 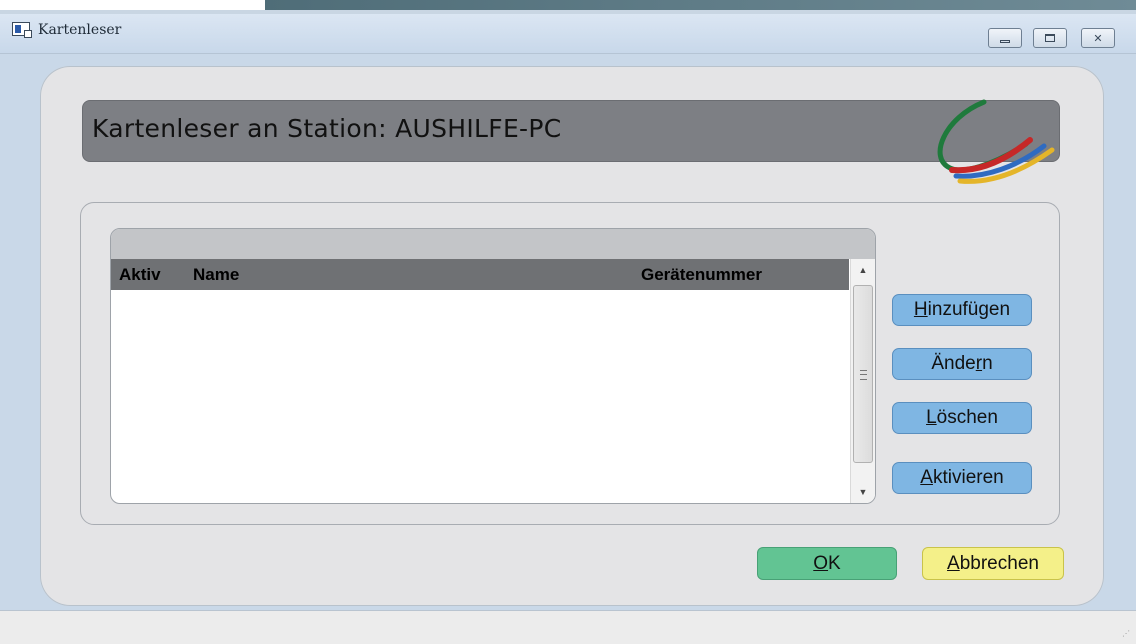 I want to click on app-window-icon, so click(x=22, y=30).